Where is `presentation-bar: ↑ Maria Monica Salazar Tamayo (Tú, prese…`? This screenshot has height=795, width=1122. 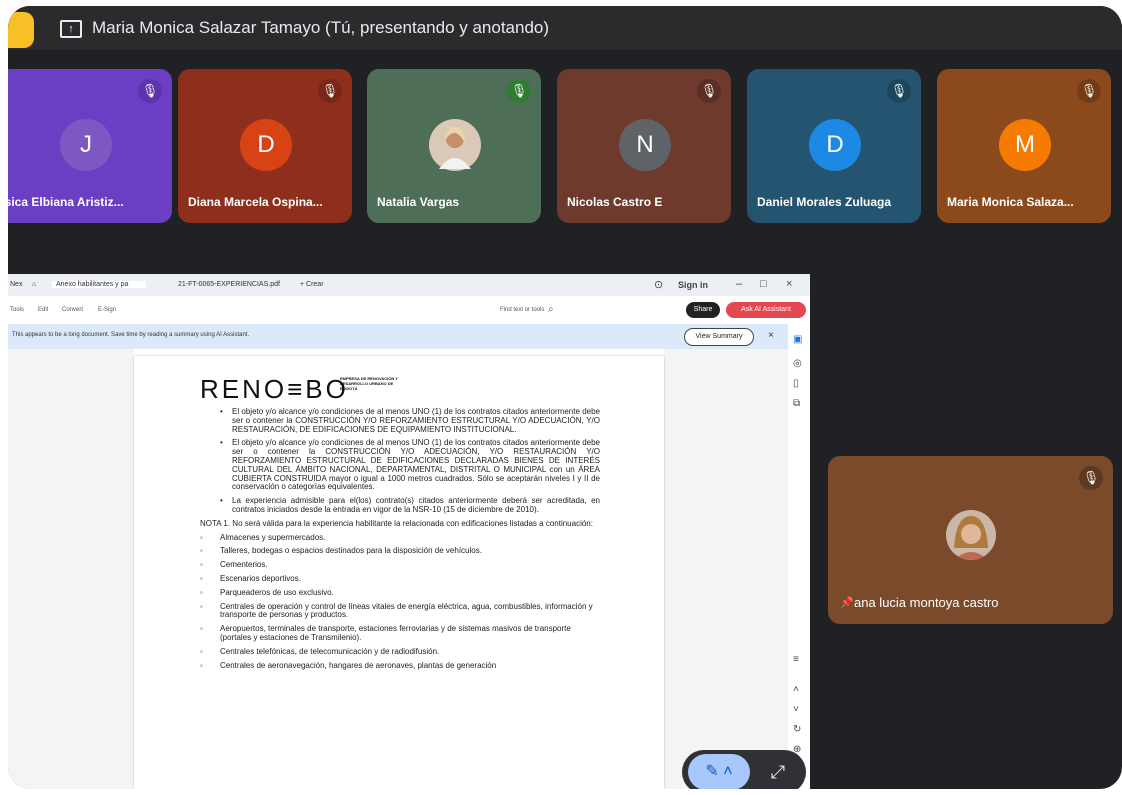
presentation-bar: ↑ Maria Monica Salazar Tamayo (Tú, prese… is located at coordinates (565, 28).